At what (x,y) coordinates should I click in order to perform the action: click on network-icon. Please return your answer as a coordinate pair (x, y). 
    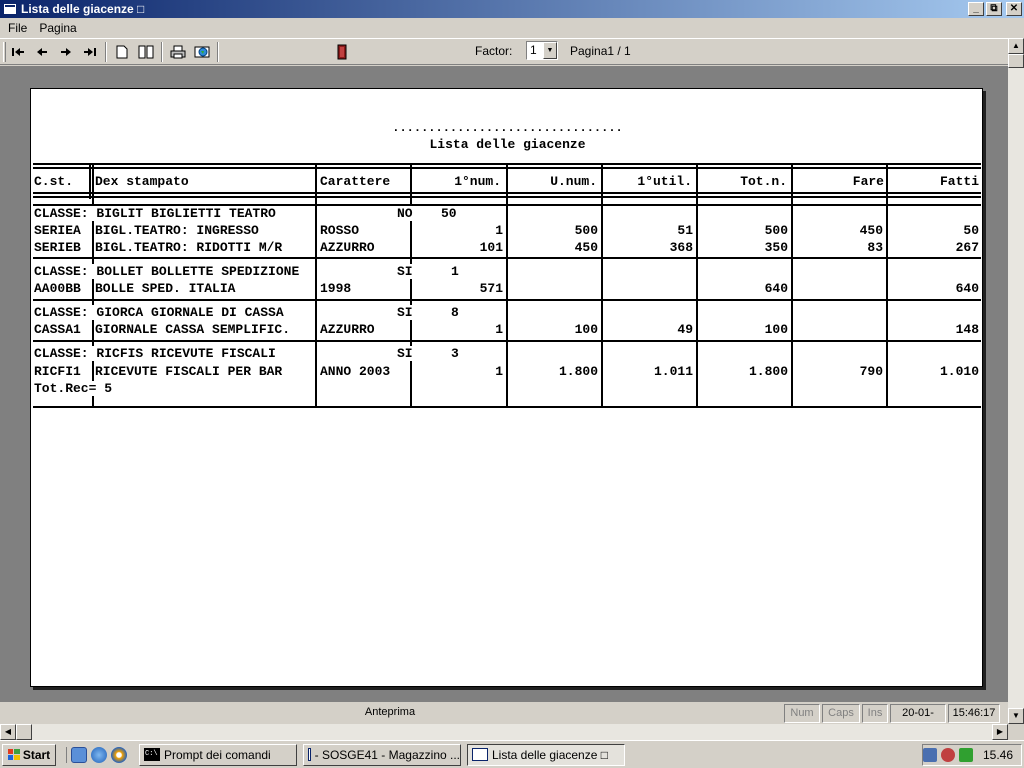
    Looking at the image, I should click on (930, 755).